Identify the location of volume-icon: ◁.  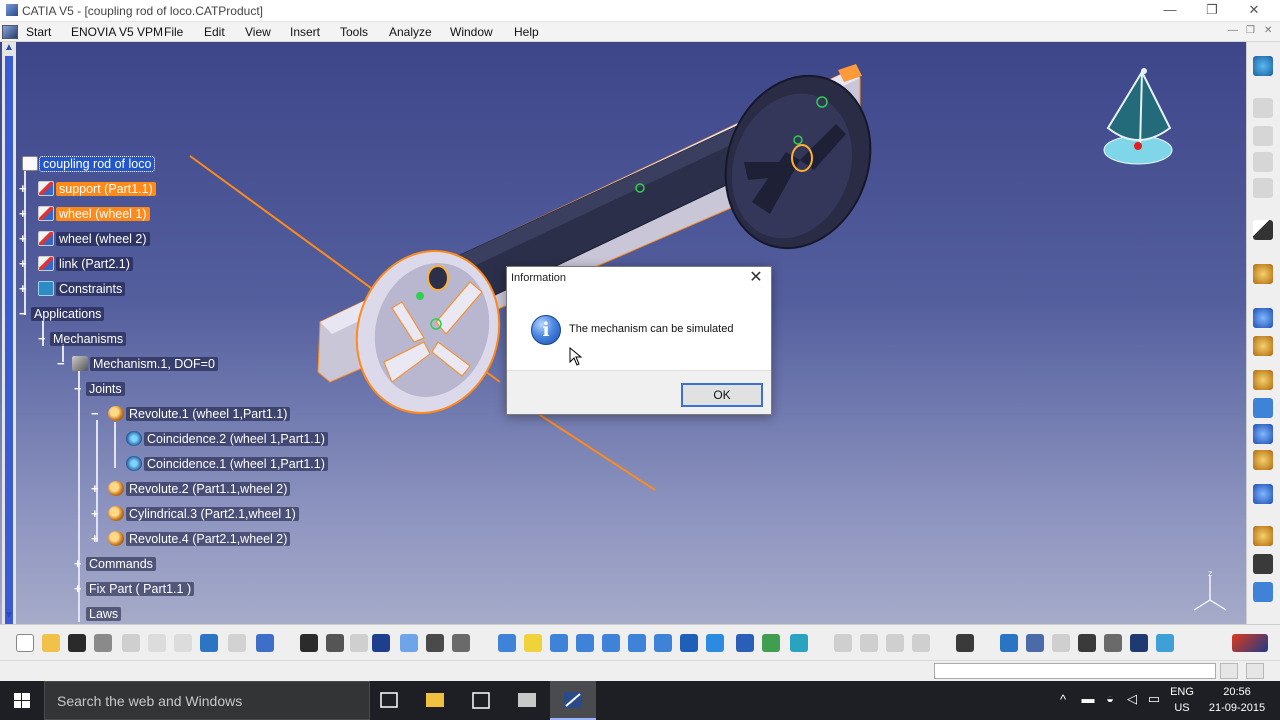
(1132, 699).